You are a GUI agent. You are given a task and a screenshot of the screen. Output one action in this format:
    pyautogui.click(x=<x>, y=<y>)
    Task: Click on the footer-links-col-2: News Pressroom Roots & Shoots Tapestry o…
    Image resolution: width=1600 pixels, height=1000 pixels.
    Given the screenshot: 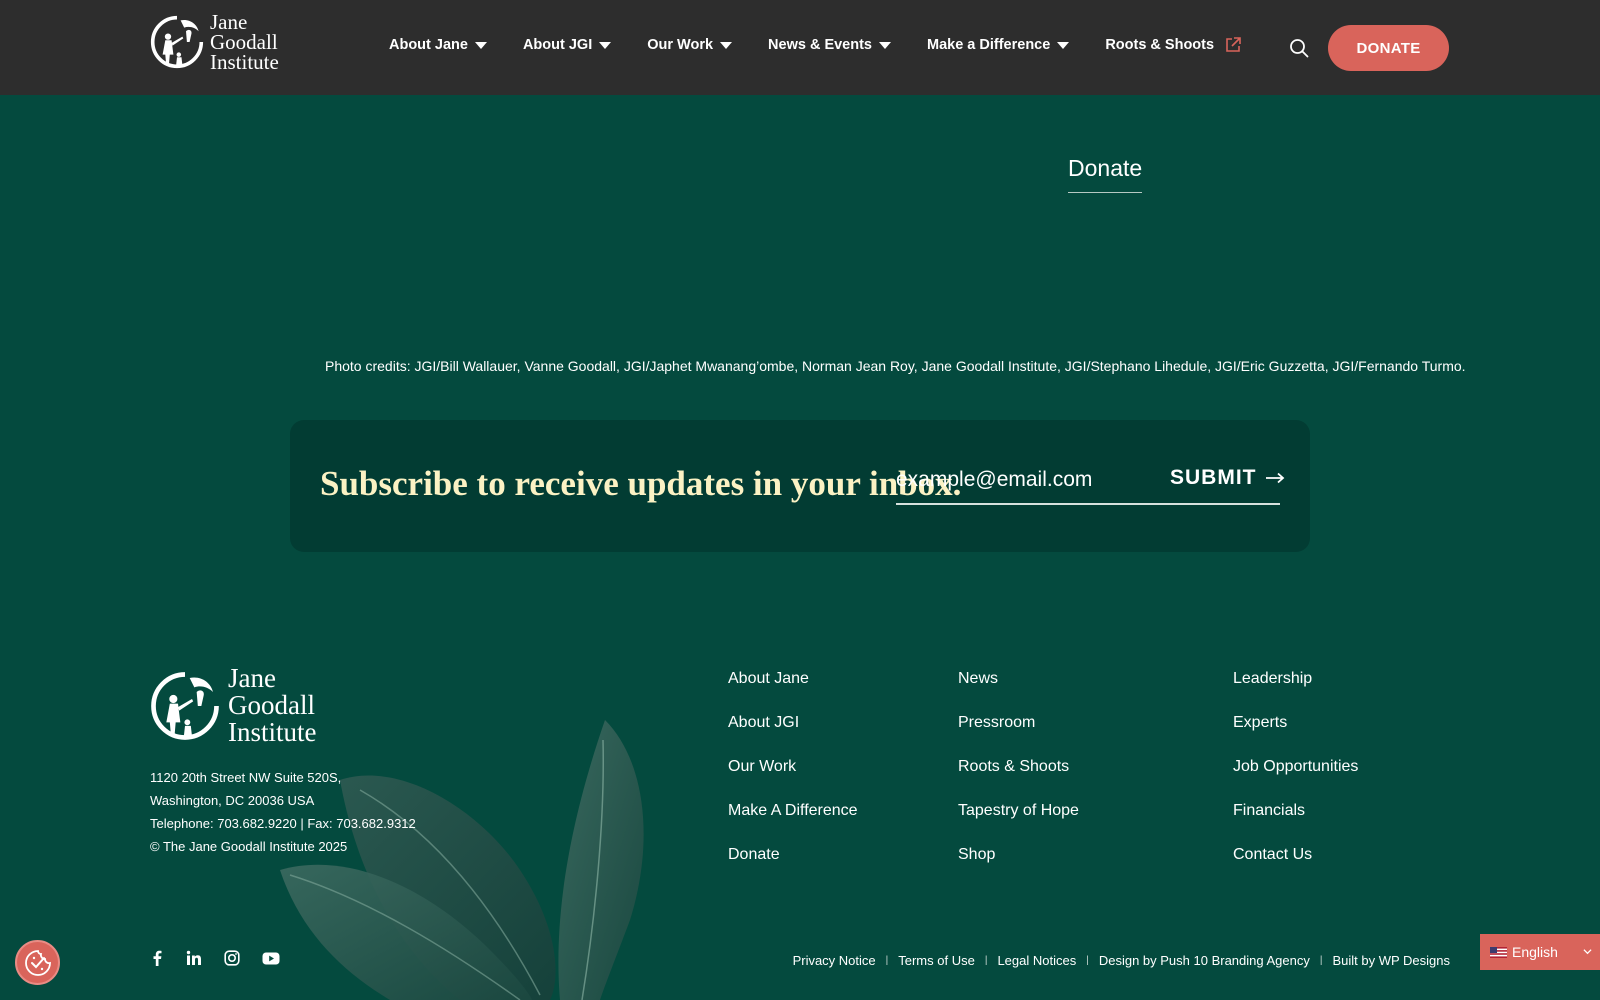 What is the action you would take?
    pyautogui.click(x=1018, y=780)
    